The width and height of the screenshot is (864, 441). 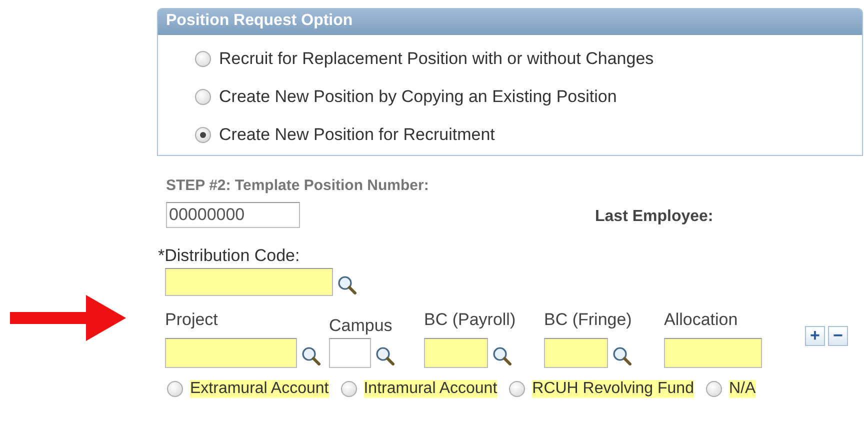 What do you see at coordinates (588, 320) in the screenshot?
I see `field-label: BC (Fringe)` at bounding box center [588, 320].